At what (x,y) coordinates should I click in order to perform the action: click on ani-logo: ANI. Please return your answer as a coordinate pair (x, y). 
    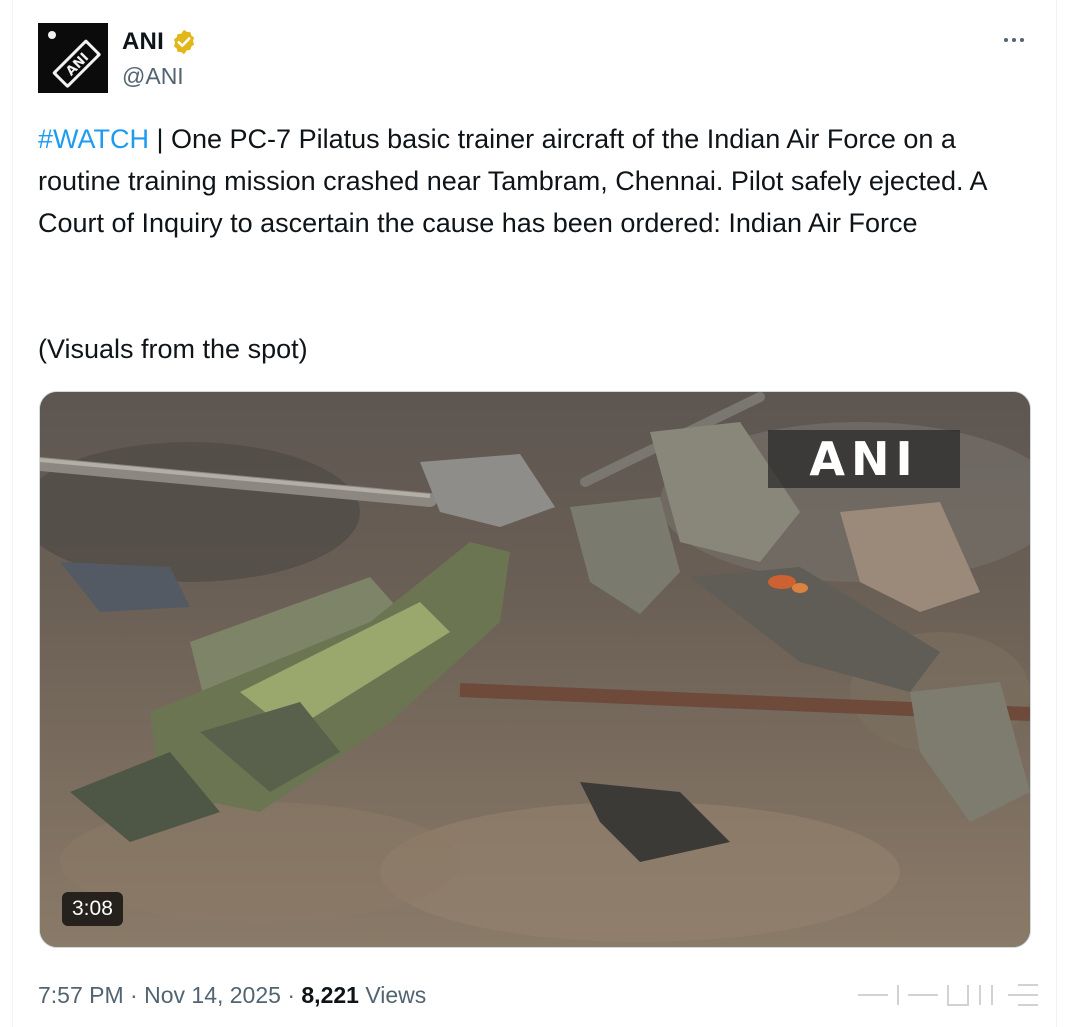
    Looking at the image, I should click on (73, 58).